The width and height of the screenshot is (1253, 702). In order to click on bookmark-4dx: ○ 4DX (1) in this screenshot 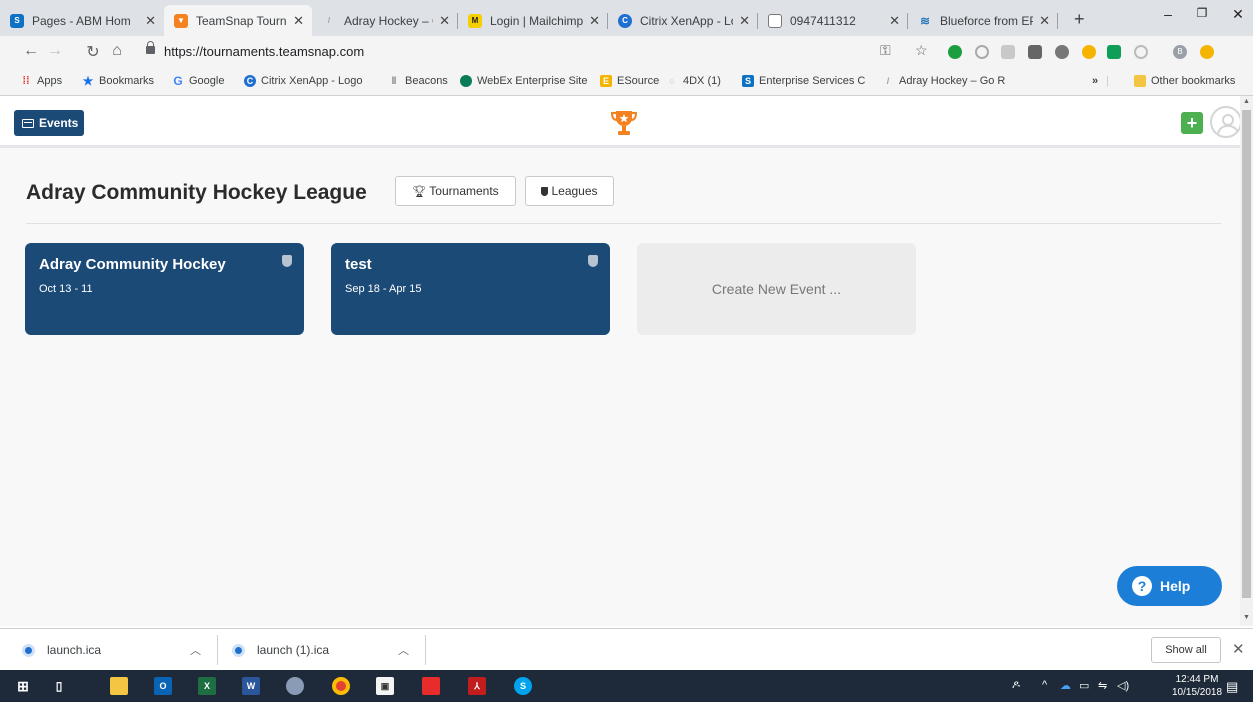, I will do `click(693, 81)`.